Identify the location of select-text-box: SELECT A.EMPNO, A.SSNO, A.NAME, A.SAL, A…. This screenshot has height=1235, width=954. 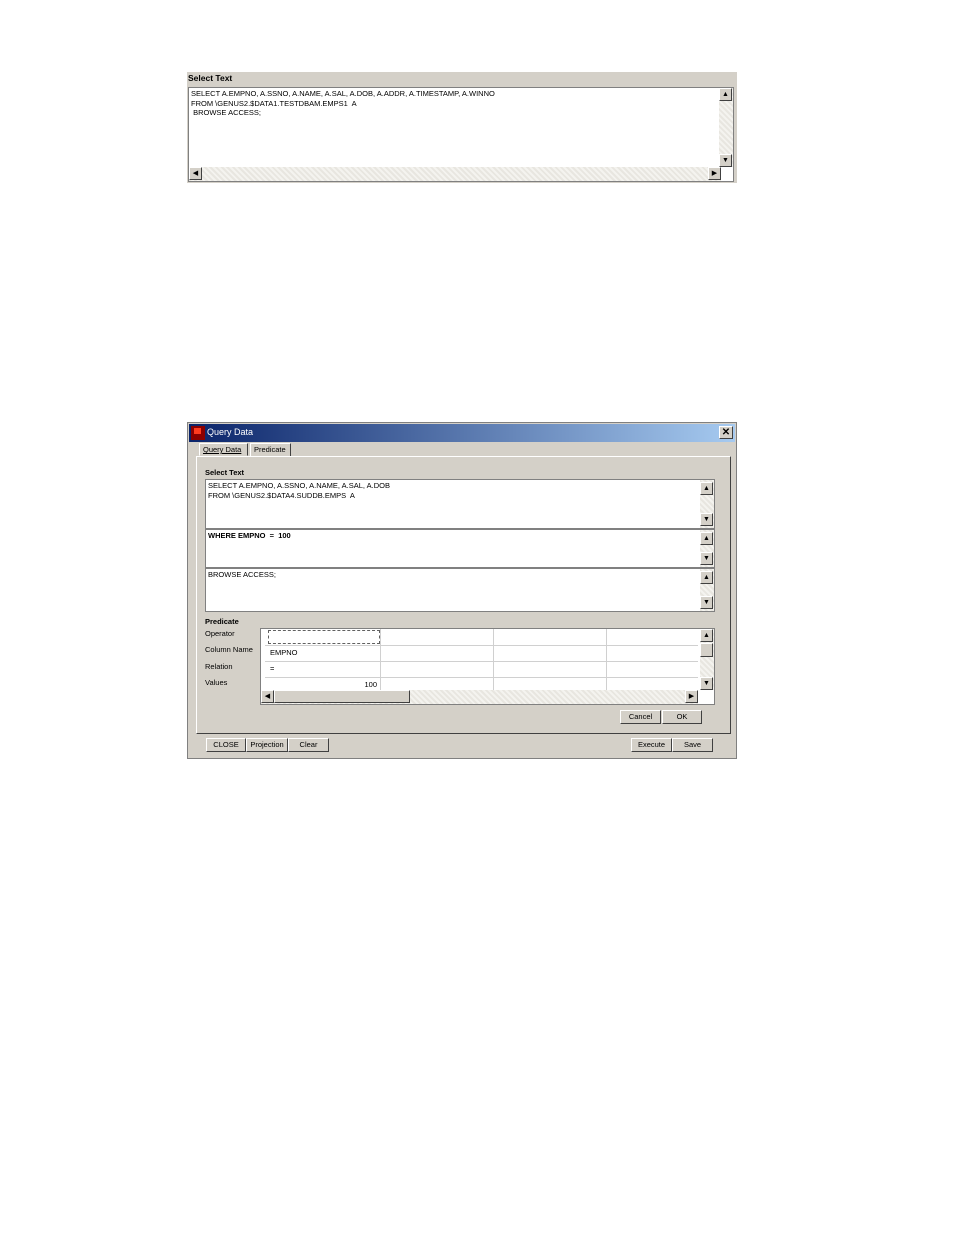
(460, 504).